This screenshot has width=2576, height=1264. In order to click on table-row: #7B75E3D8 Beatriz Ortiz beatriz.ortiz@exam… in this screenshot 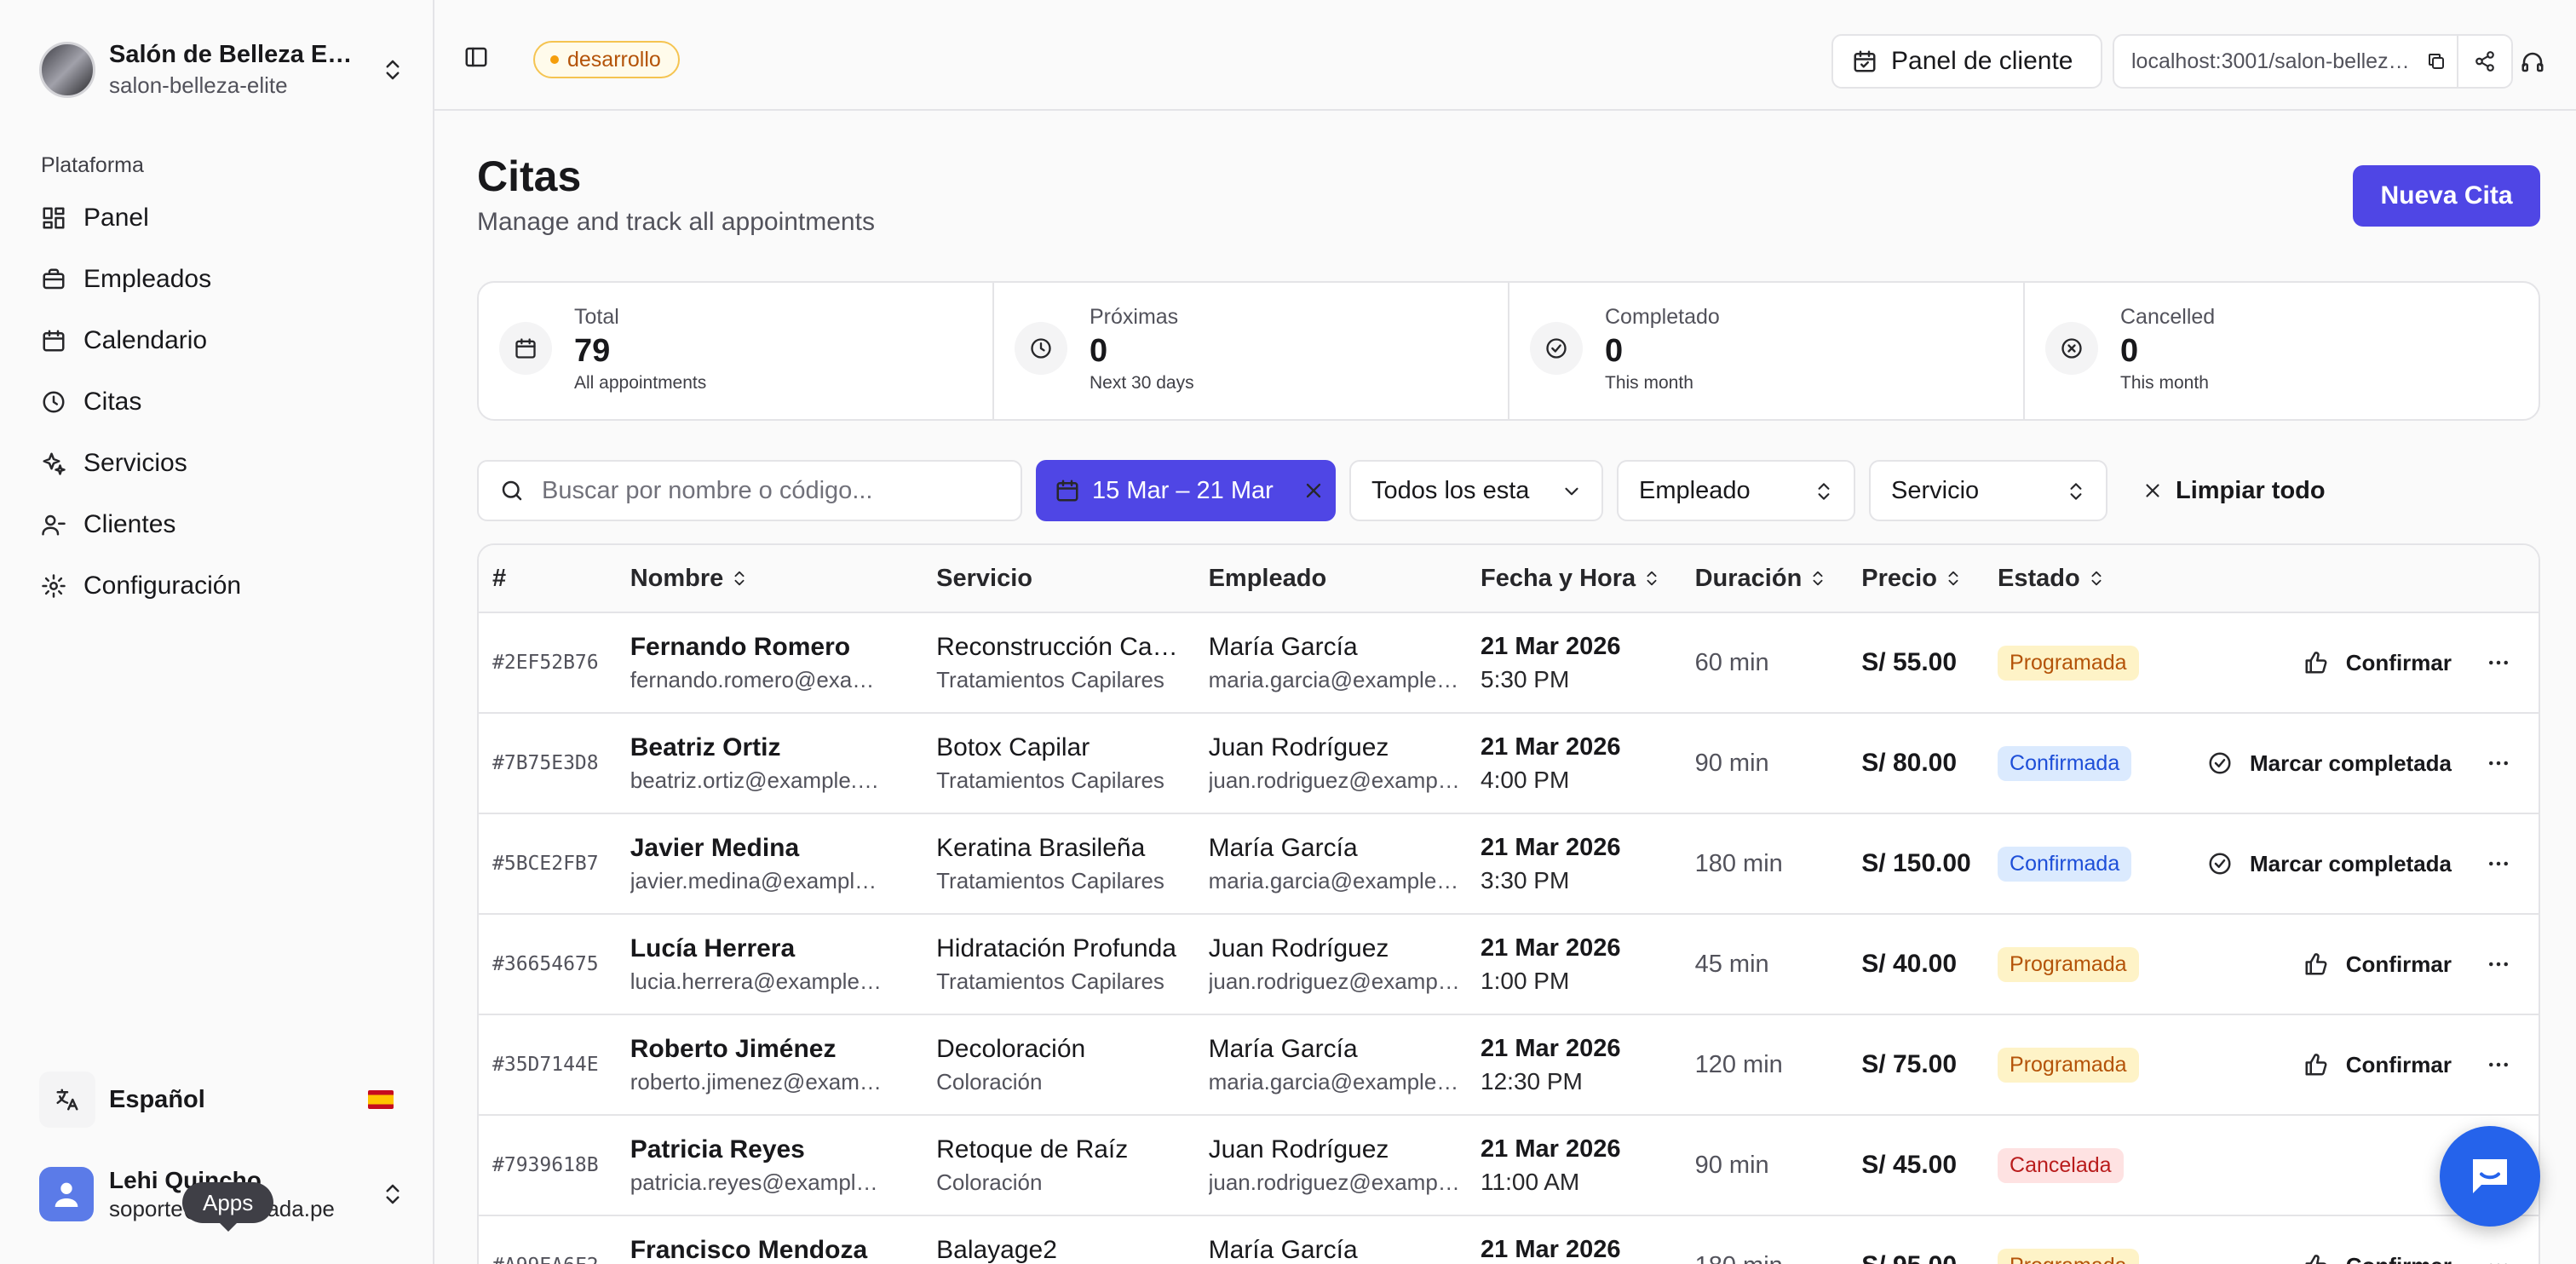, I will do `click(1509, 764)`.